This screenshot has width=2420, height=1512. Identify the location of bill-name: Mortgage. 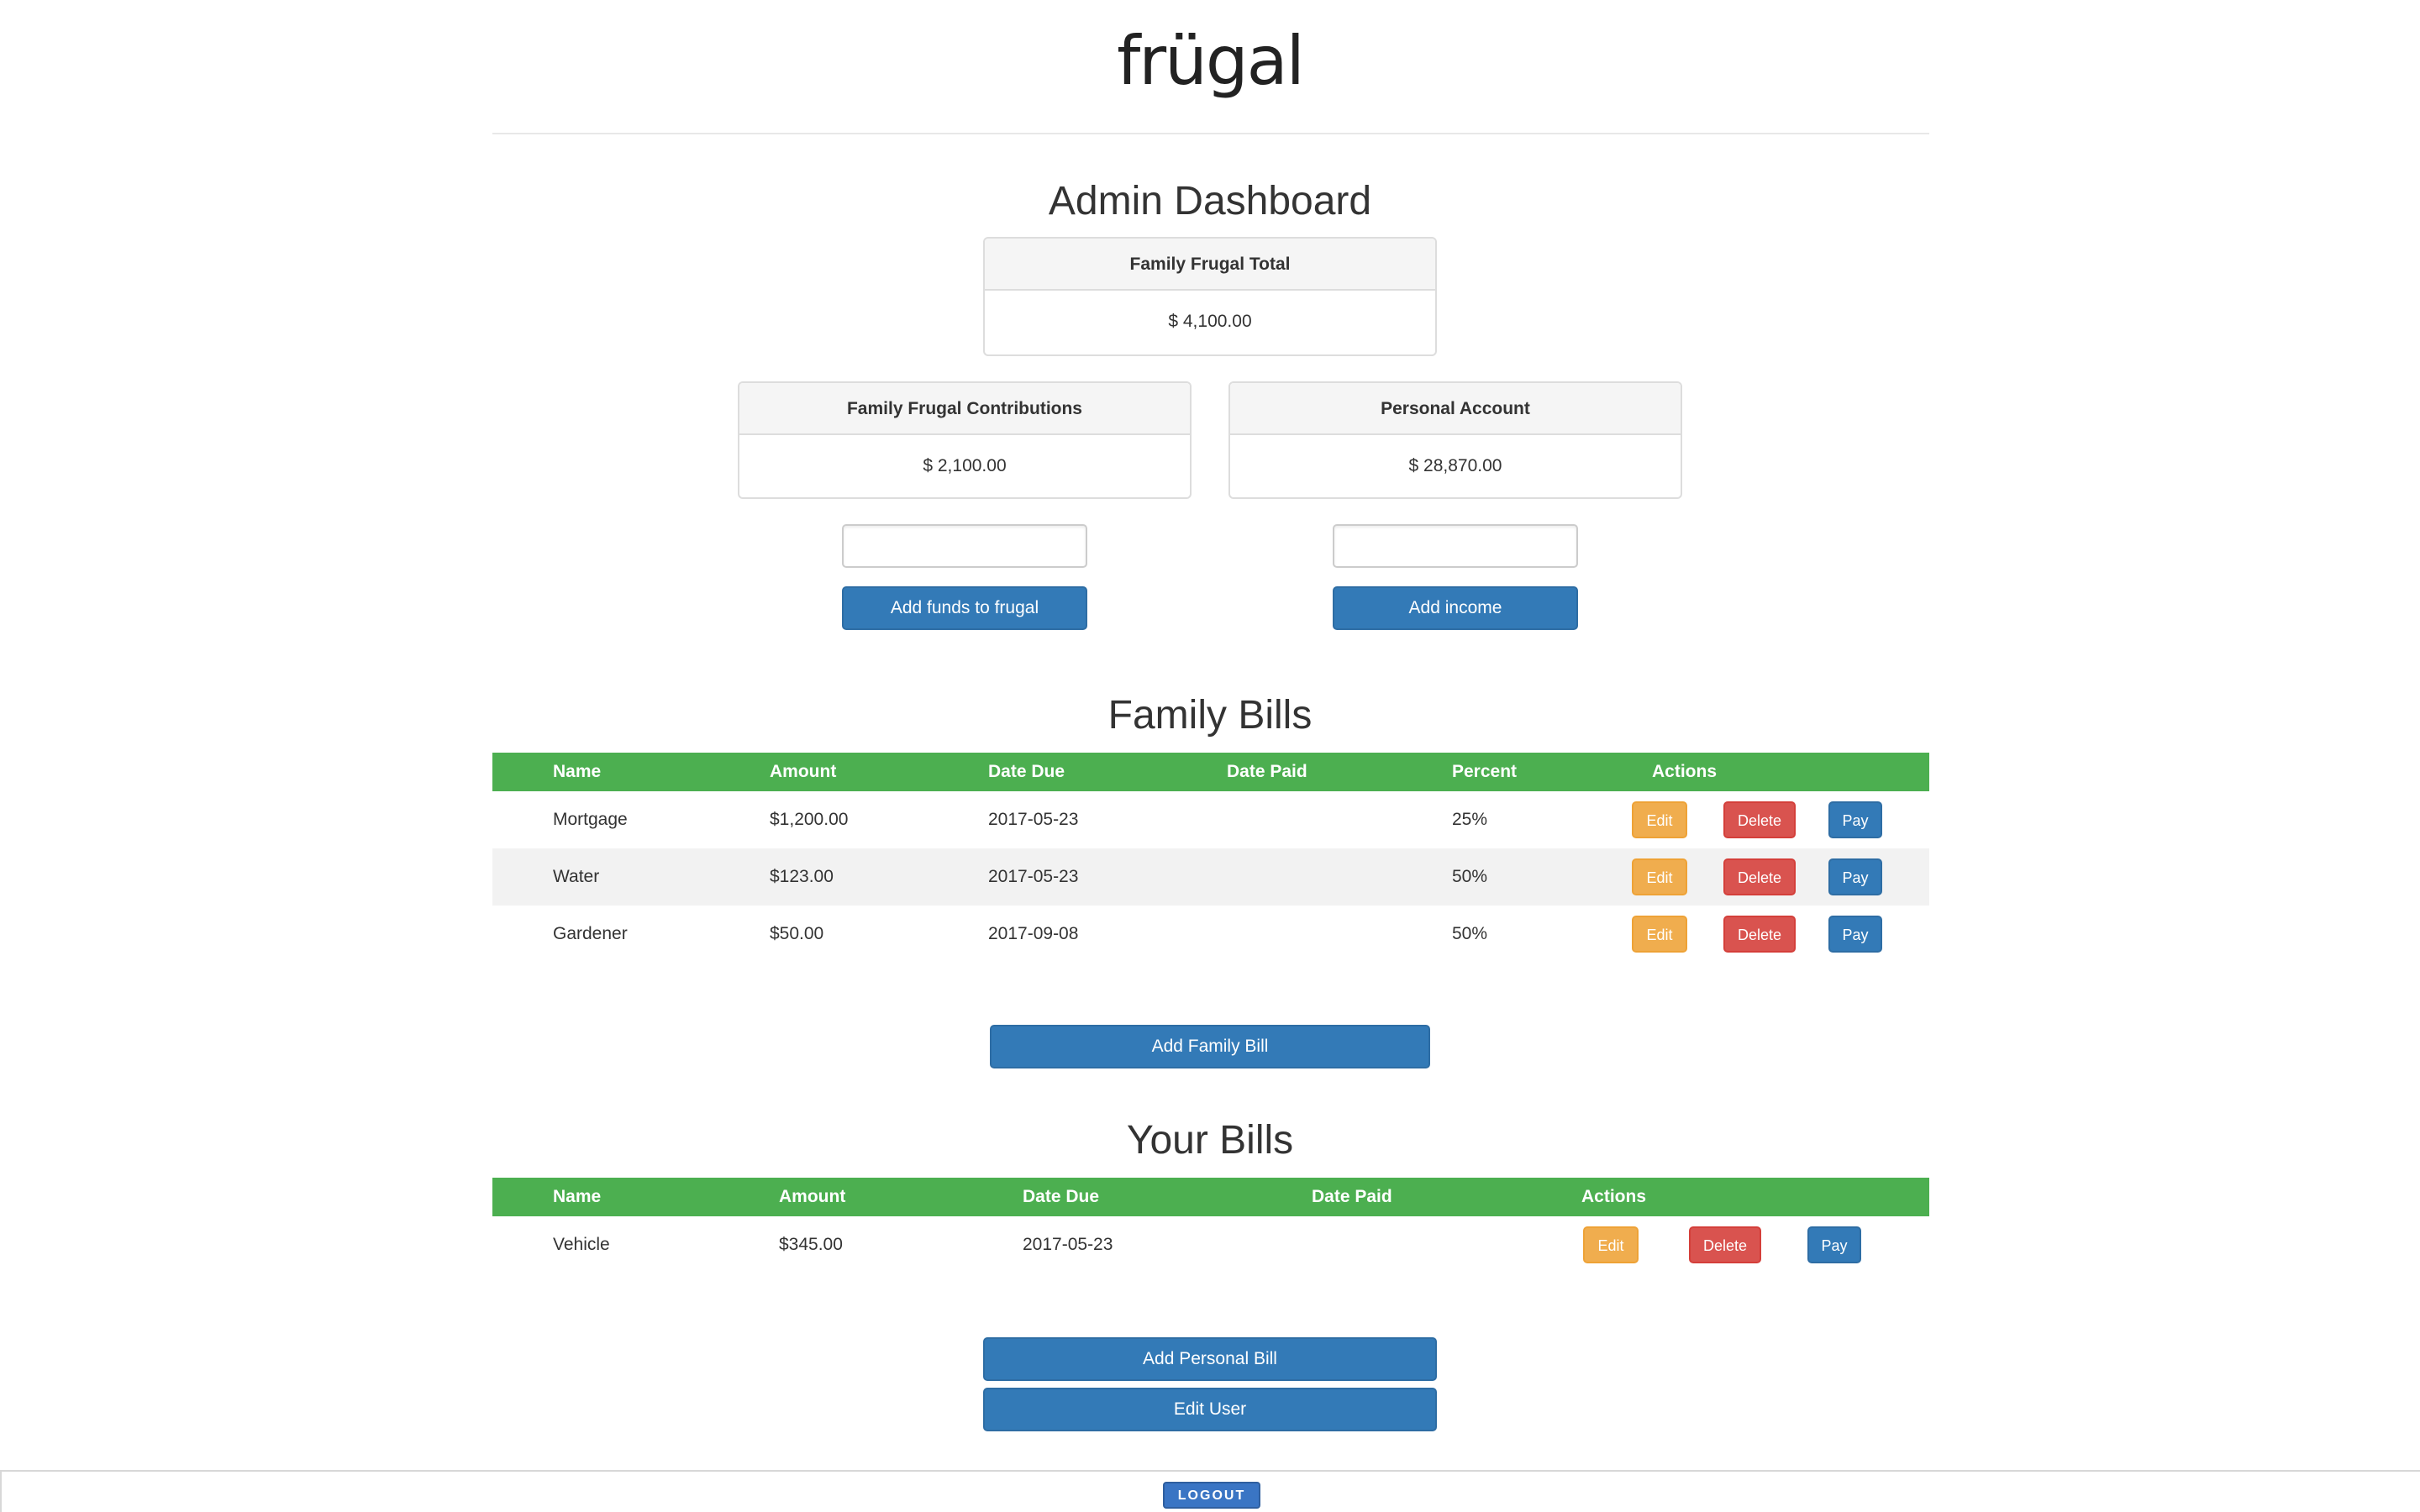
(590, 819).